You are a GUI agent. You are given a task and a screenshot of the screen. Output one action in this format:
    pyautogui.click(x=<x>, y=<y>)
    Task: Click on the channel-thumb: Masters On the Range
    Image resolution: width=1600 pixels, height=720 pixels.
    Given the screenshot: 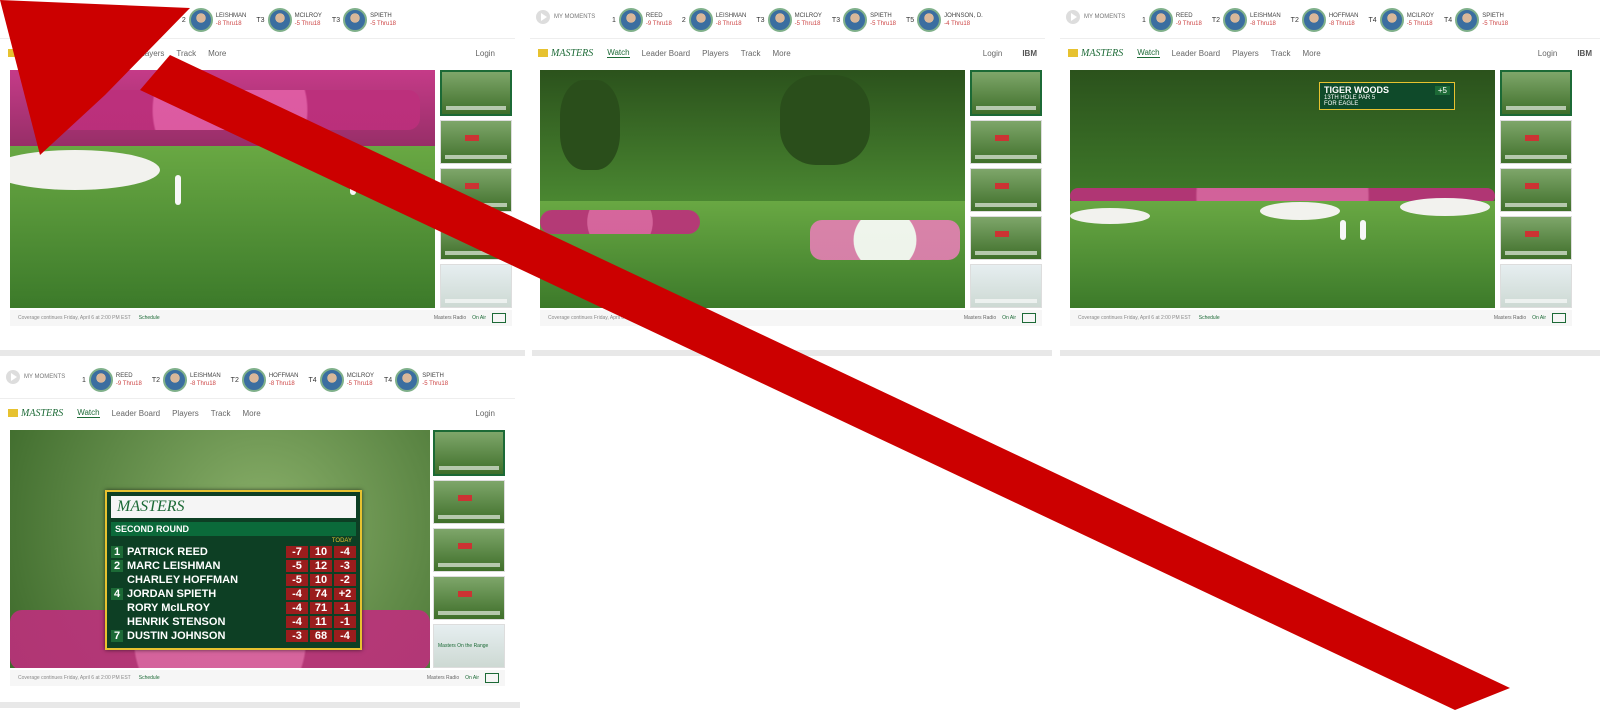 What is the action you would take?
    pyautogui.click(x=469, y=646)
    